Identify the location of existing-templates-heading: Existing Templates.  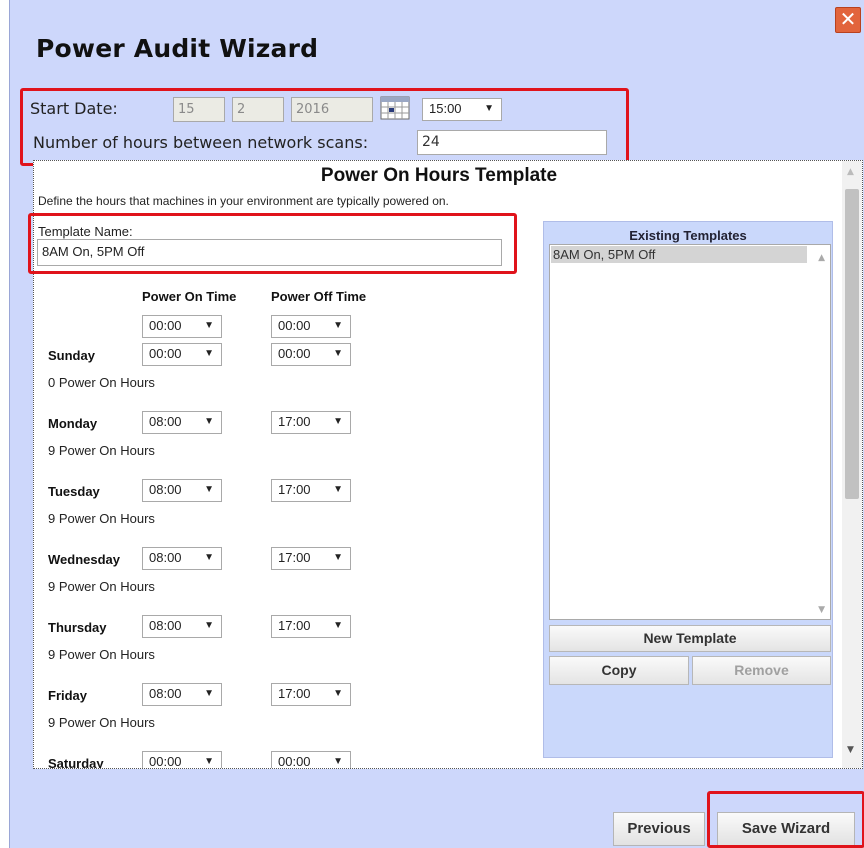
(688, 235).